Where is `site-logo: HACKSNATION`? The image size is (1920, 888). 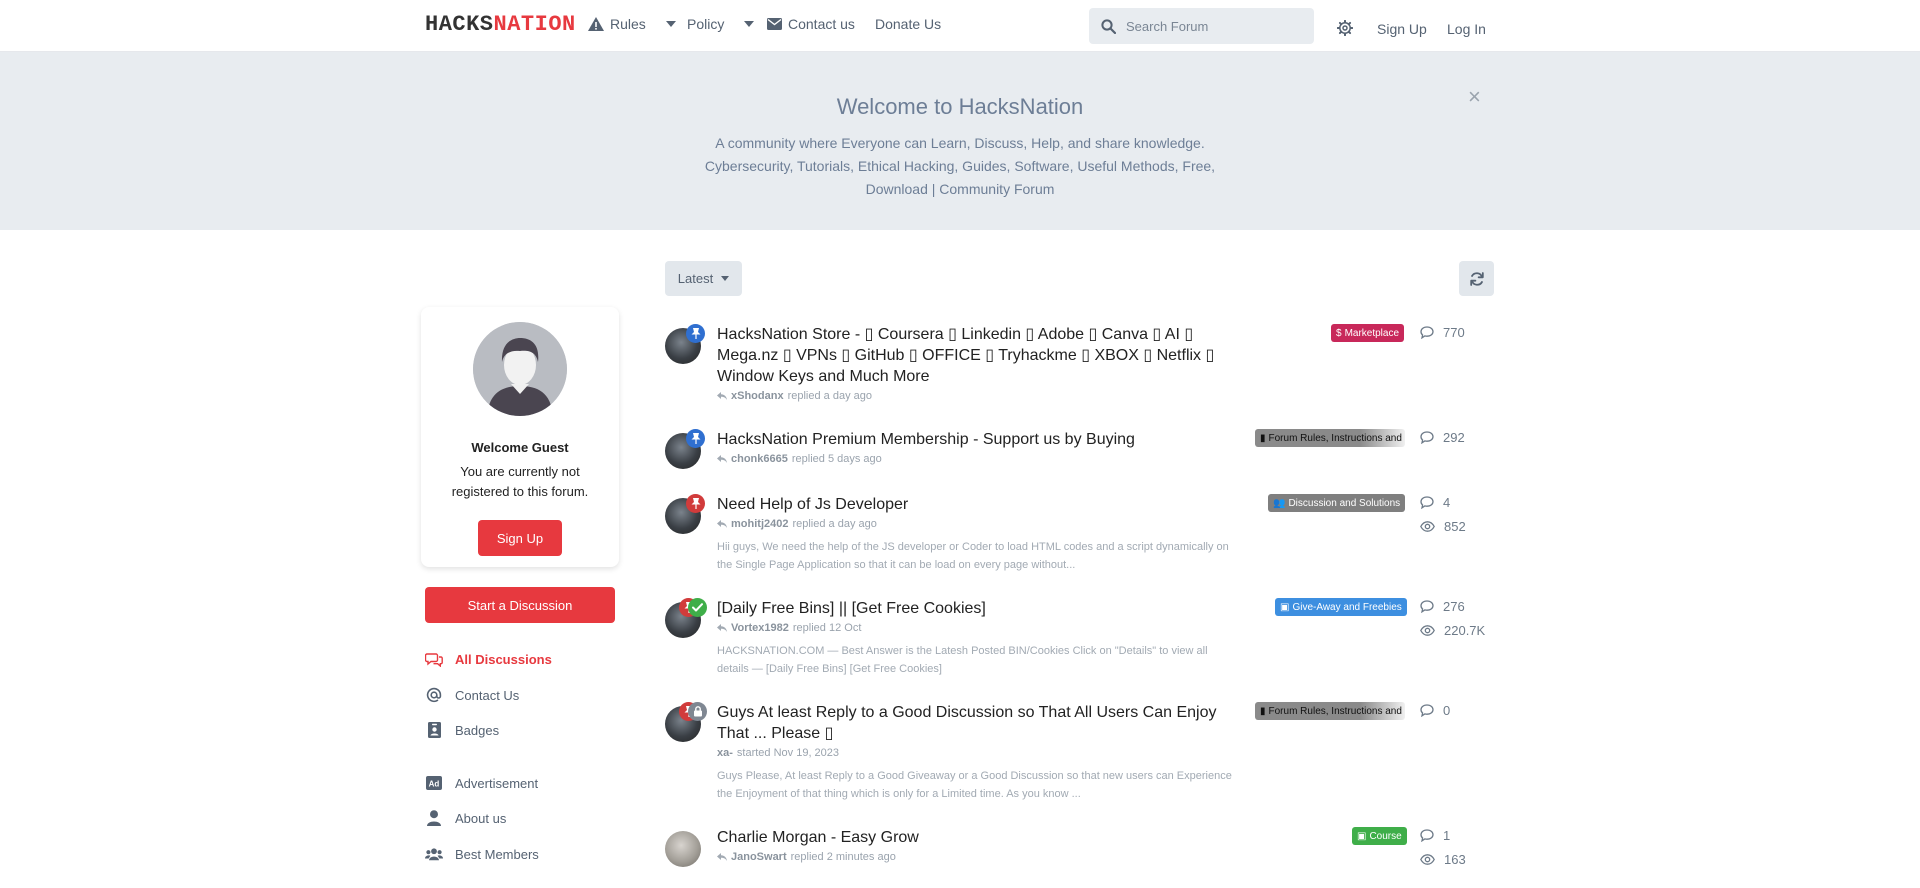 site-logo: HACKSNATION is located at coordinates (500, 24).